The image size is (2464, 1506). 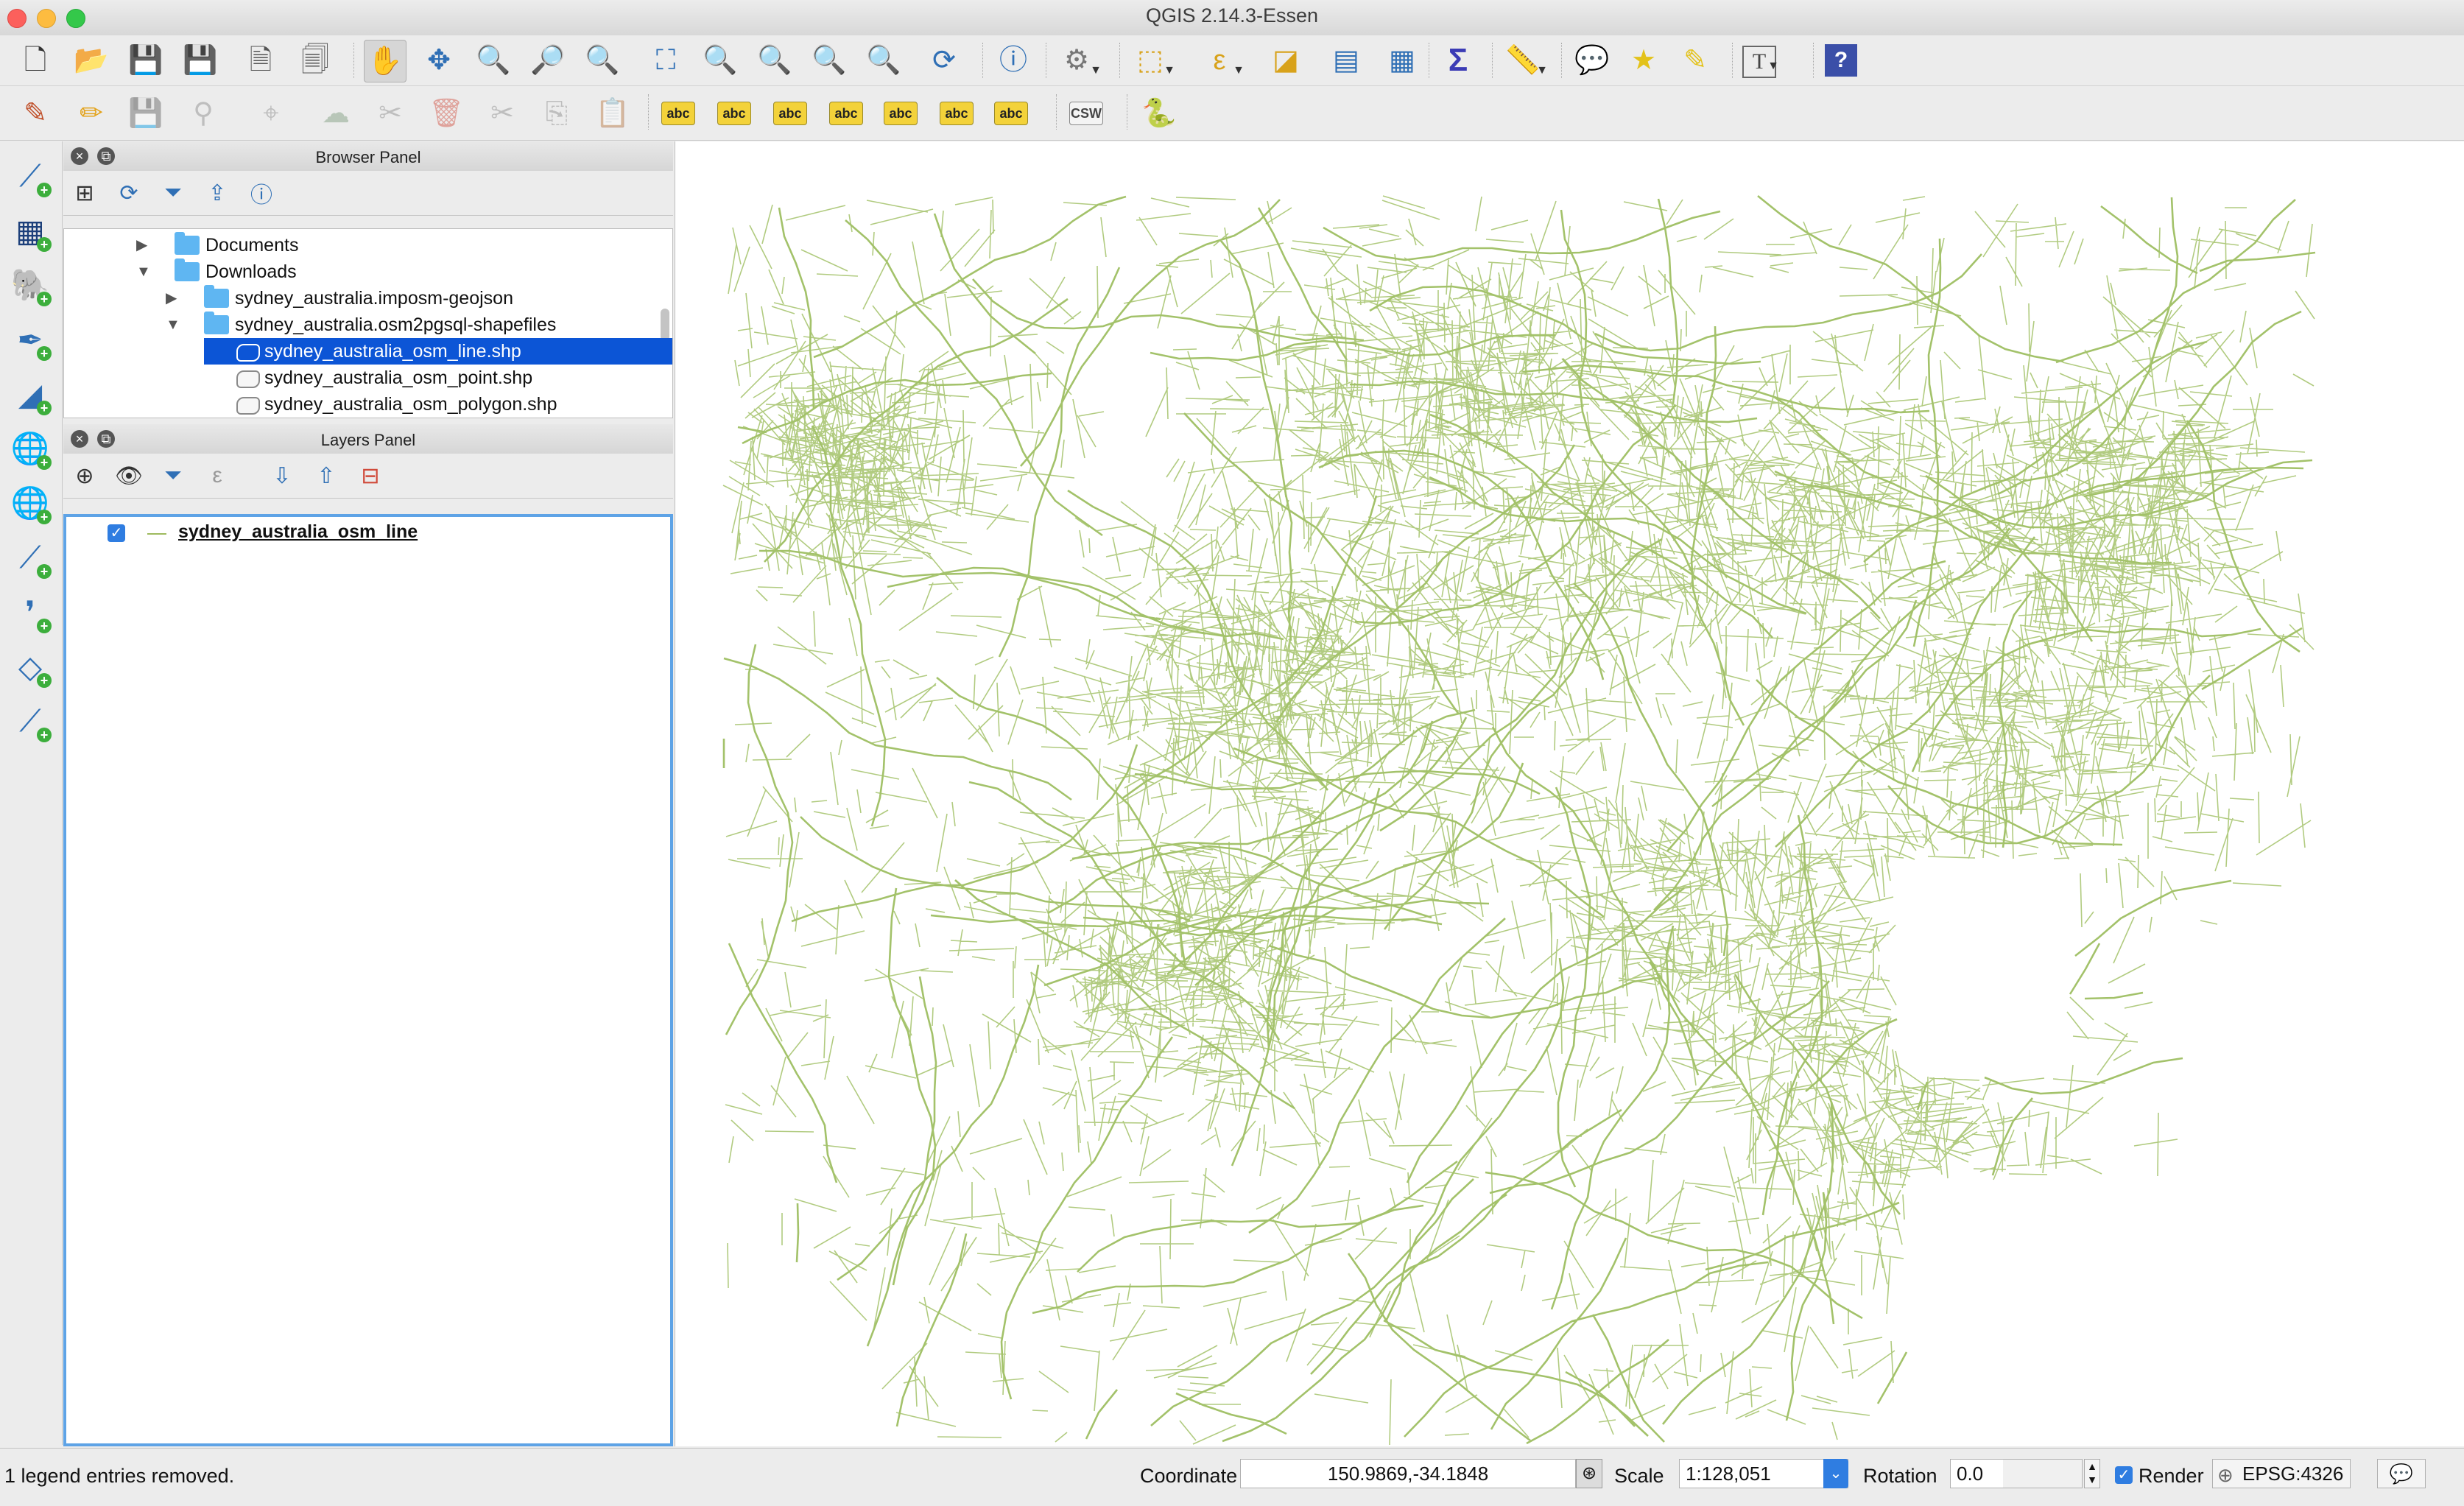 I want to click on browser-file-item: sydney_australia_osm_polygon.shp, so click(x=384, y=404).